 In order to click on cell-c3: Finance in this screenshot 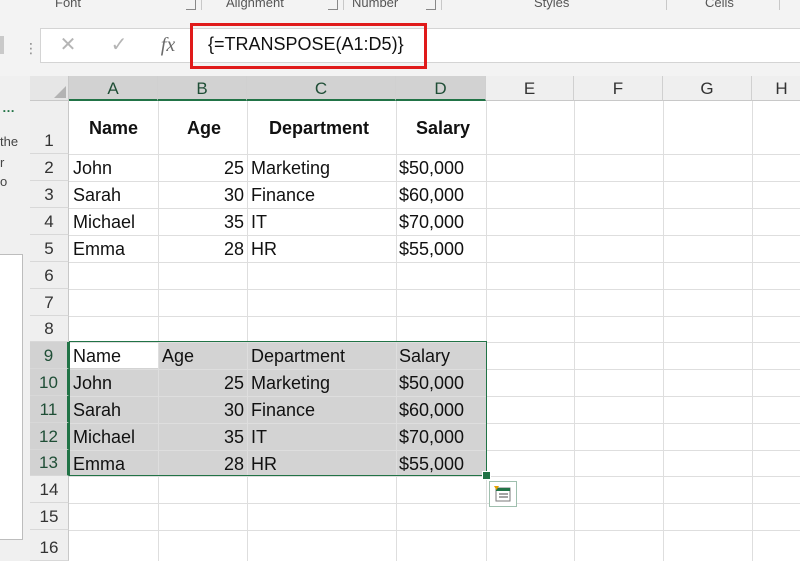, I will do `click(283, 195)`.